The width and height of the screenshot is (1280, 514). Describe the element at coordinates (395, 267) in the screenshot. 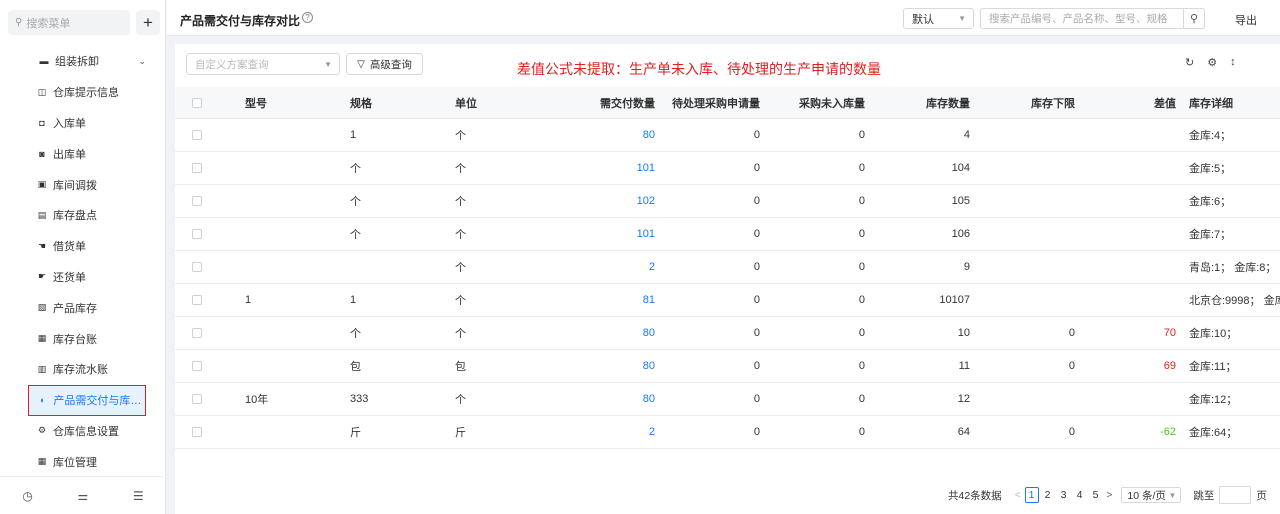

I see `spec-cell` at that location.